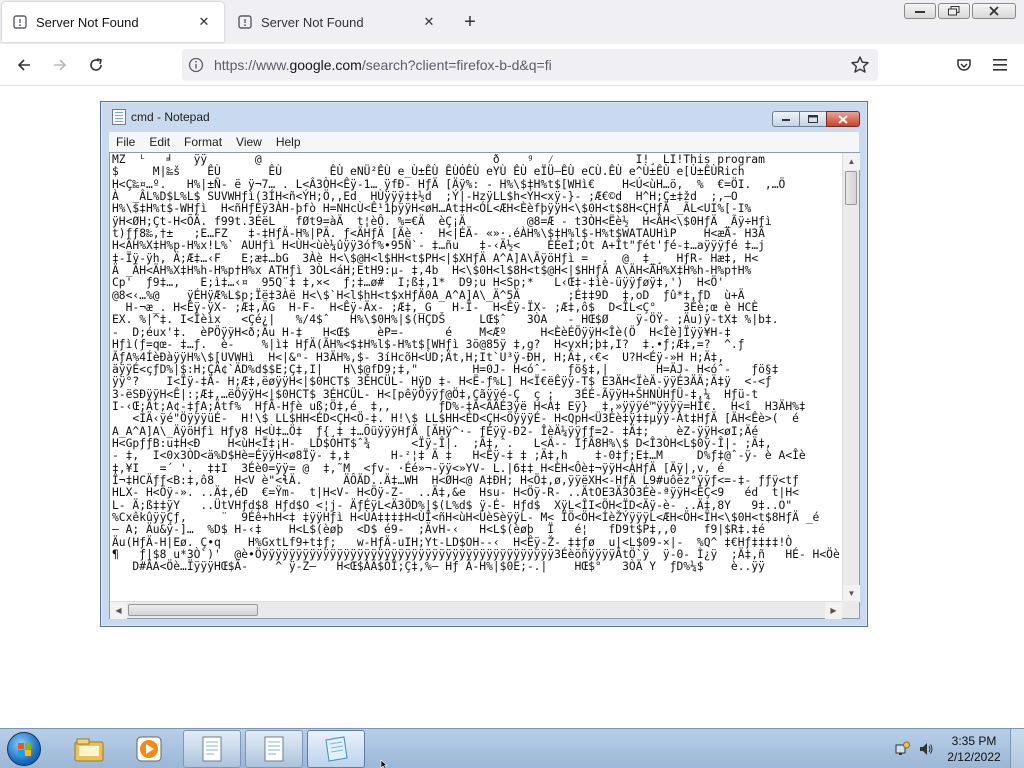 The height and width of the screenshot is (768, 1024). Describe the element at coordinates (786, 119) in the screenshot. I see `notepad-minimize-button` at that location.